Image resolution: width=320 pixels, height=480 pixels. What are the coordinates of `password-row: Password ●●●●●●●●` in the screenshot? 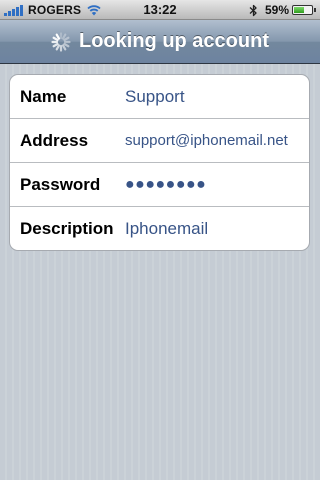 It's located at (159, 185).